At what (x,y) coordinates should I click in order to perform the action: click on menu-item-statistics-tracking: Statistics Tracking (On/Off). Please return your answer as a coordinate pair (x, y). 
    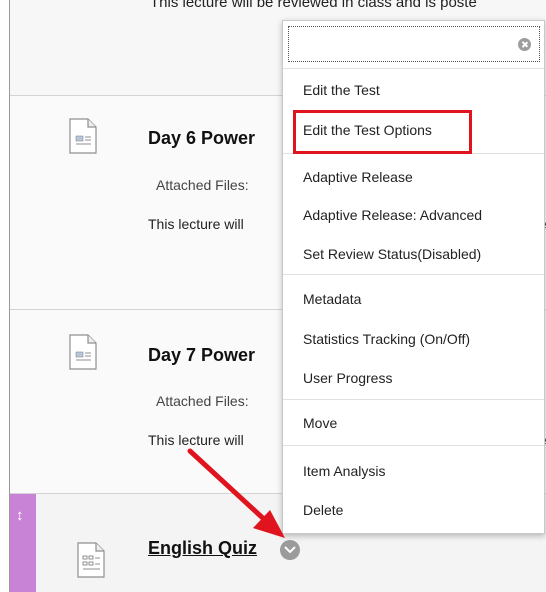
    Looking at the image, I should click on (386, 339).